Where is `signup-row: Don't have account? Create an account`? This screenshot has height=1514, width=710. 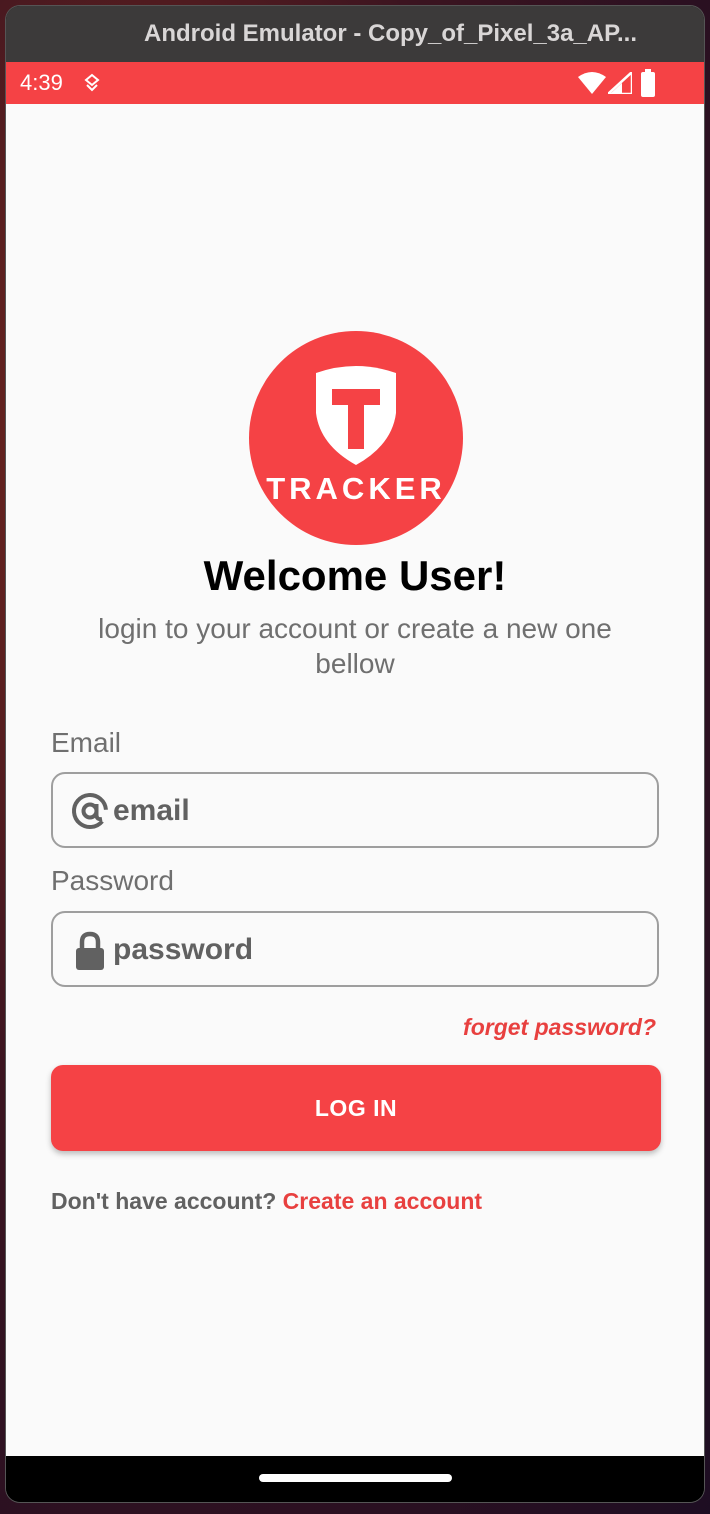 signup-row: Don't have account? Create an account is located at coordinates (266, 1201).